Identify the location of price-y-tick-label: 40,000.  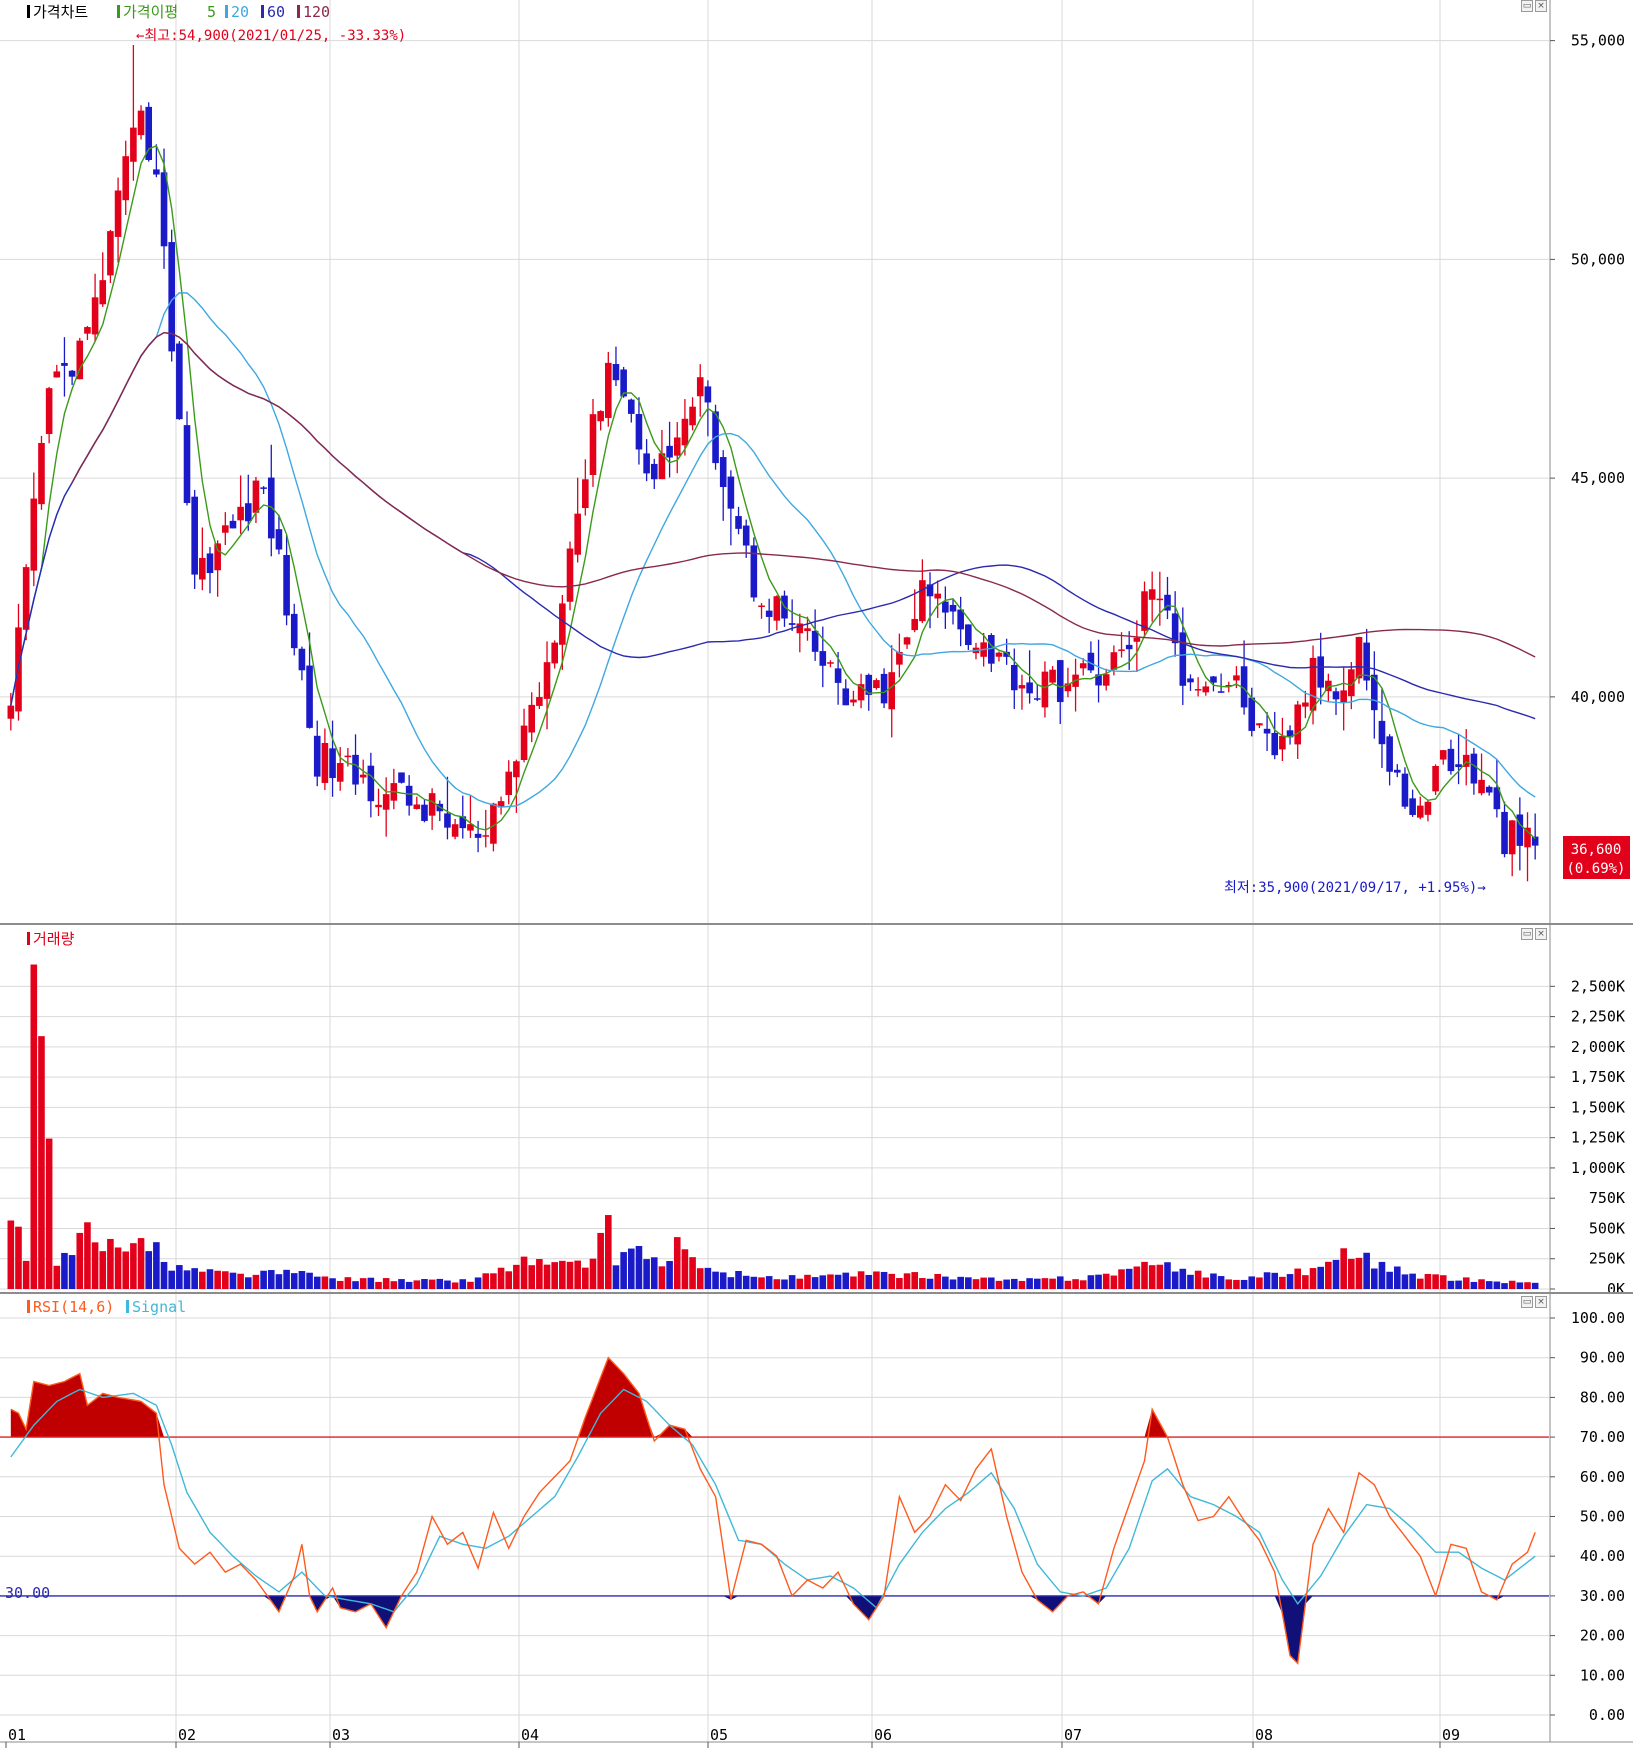
(1598, 697).